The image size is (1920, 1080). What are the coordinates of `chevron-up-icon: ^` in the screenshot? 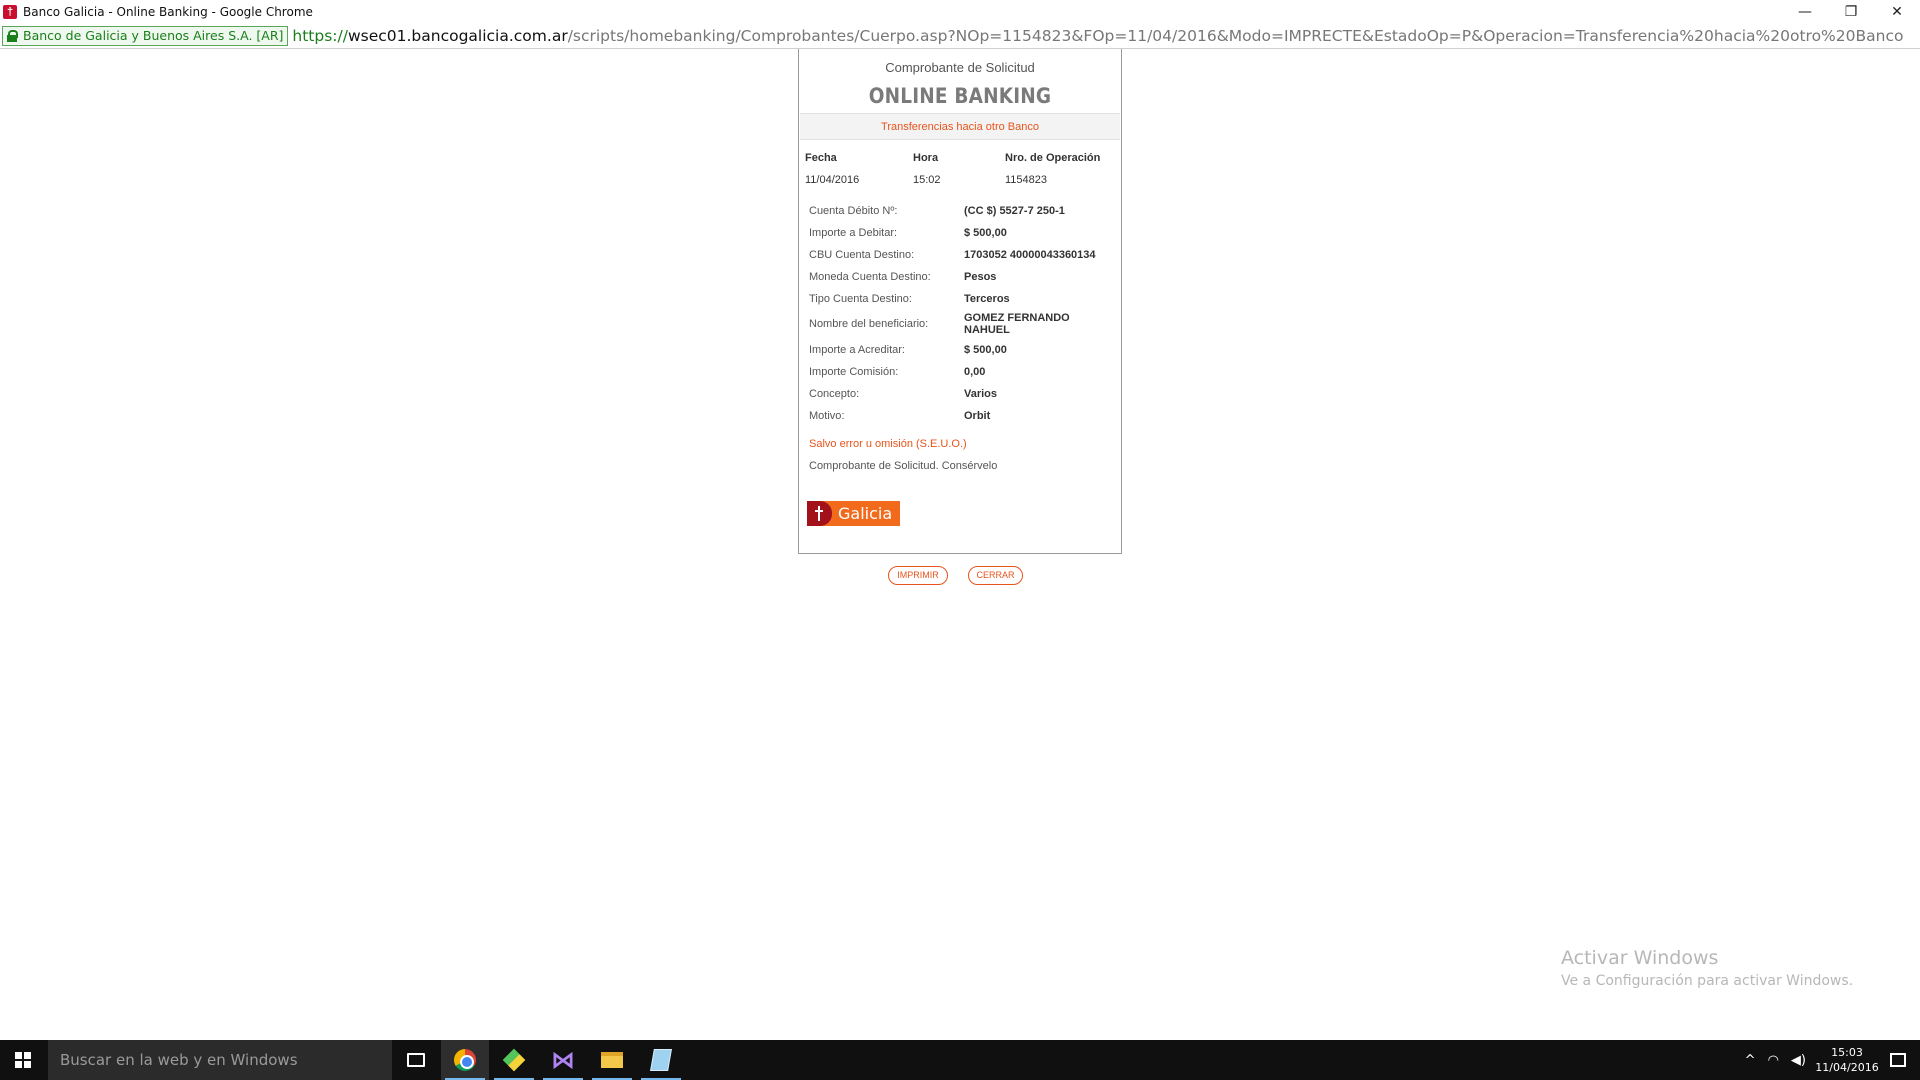 It's located at (1750, 1060).